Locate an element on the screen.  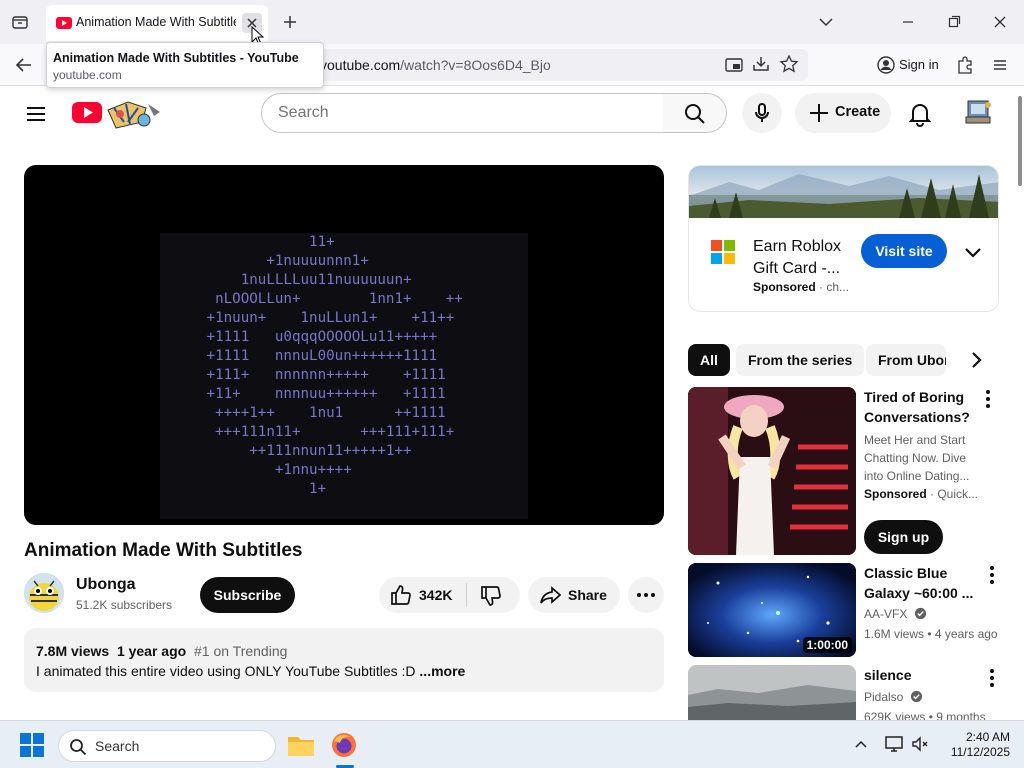
more-actions-button is located at coordinates (646, 595).